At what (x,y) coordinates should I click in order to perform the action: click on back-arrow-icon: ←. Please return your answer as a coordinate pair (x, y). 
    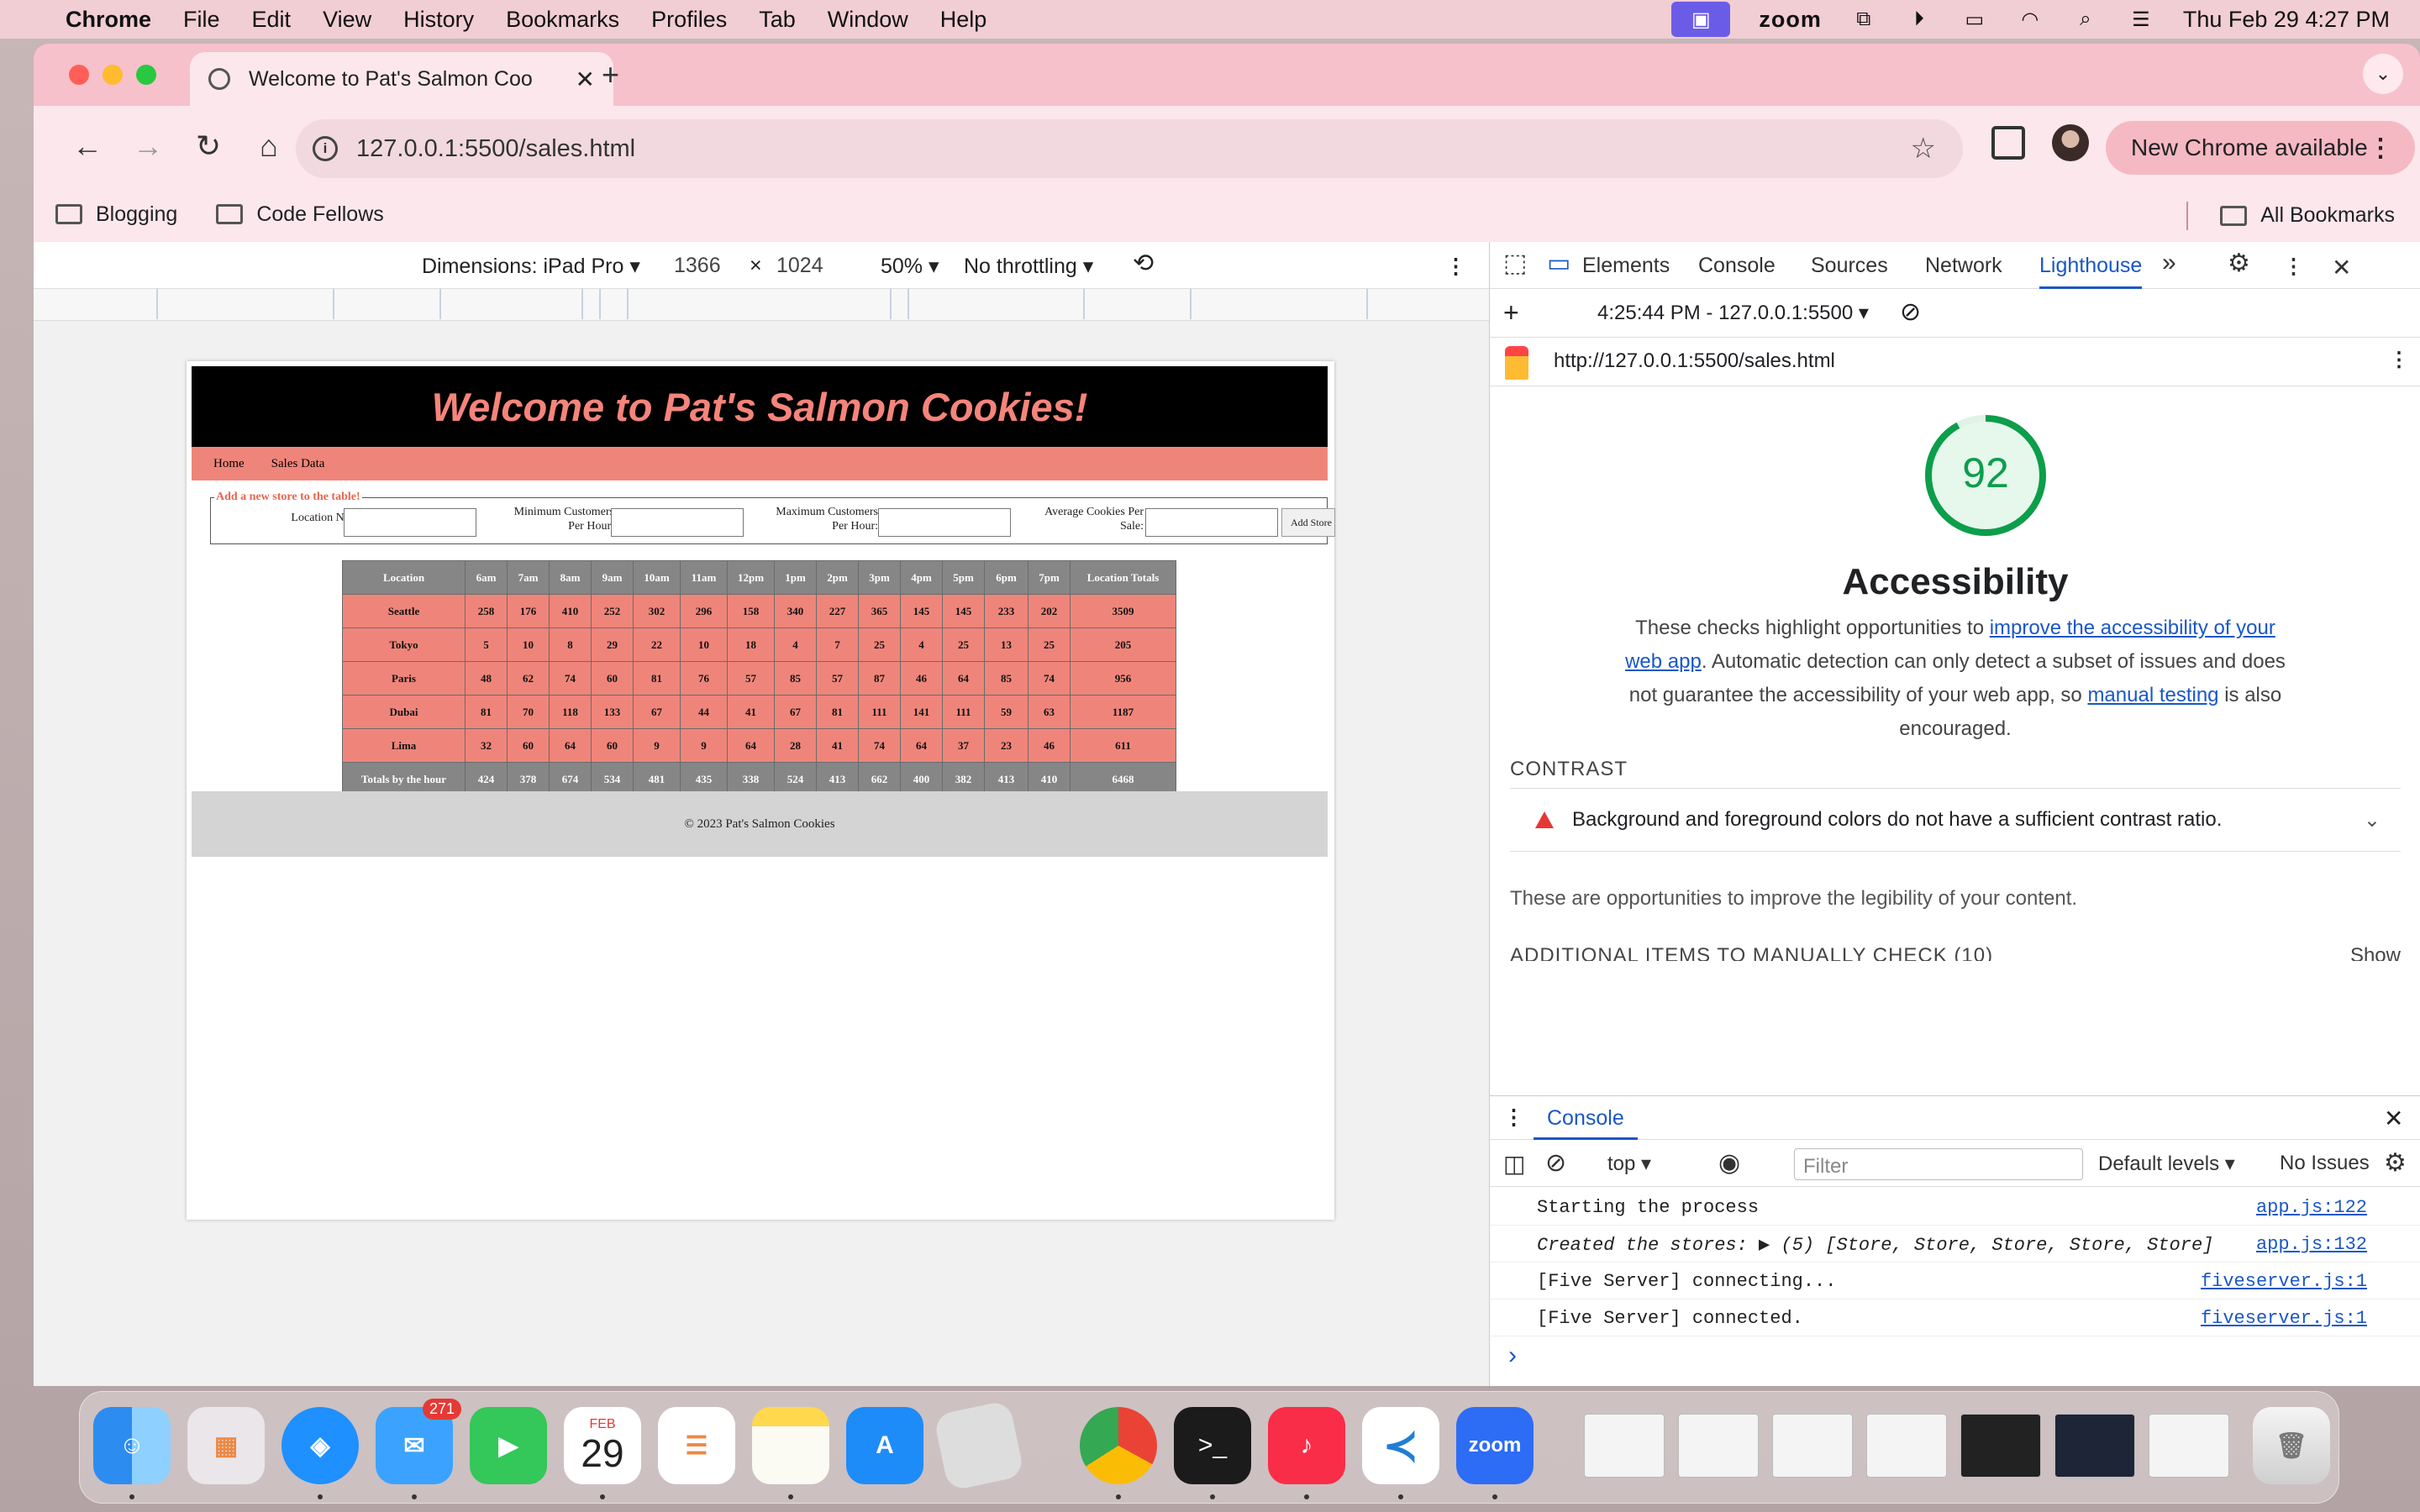
    Looking at the image, I should click on (87, 146).